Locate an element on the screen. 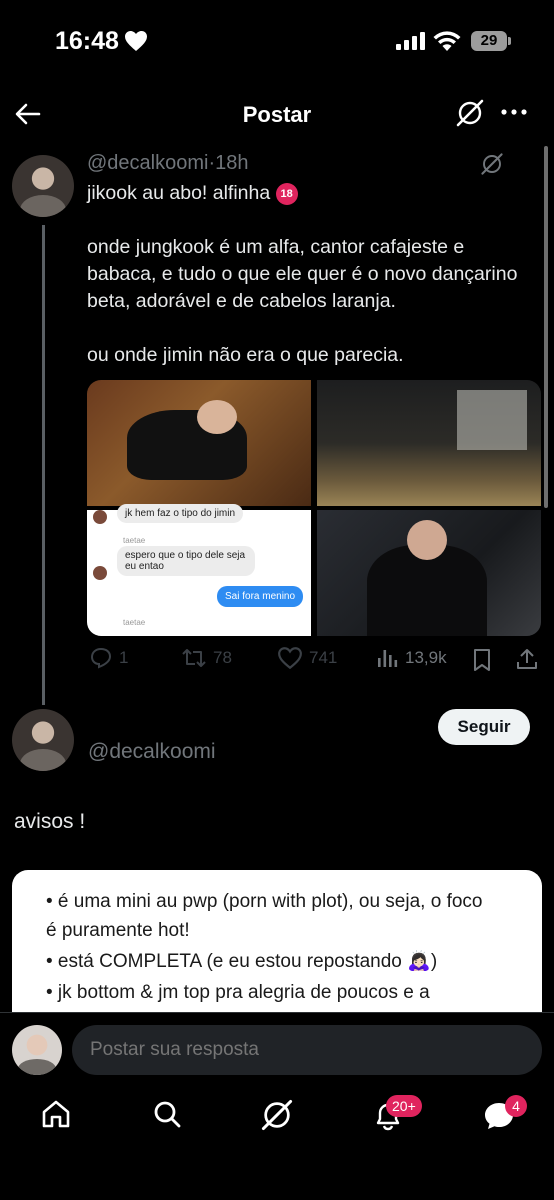 This screenshot has height=1200, width=554. top-bar: Postar is located at coordinates (277, 114).